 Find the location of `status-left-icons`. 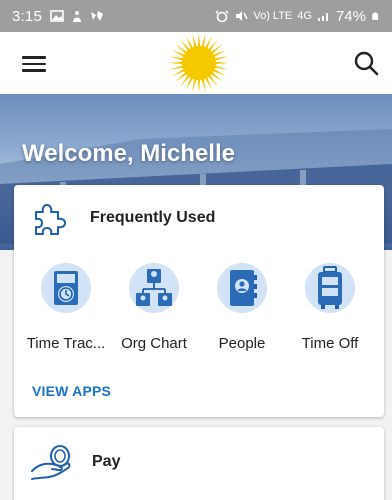

status-left-icons is located at coordinates (77, 16).